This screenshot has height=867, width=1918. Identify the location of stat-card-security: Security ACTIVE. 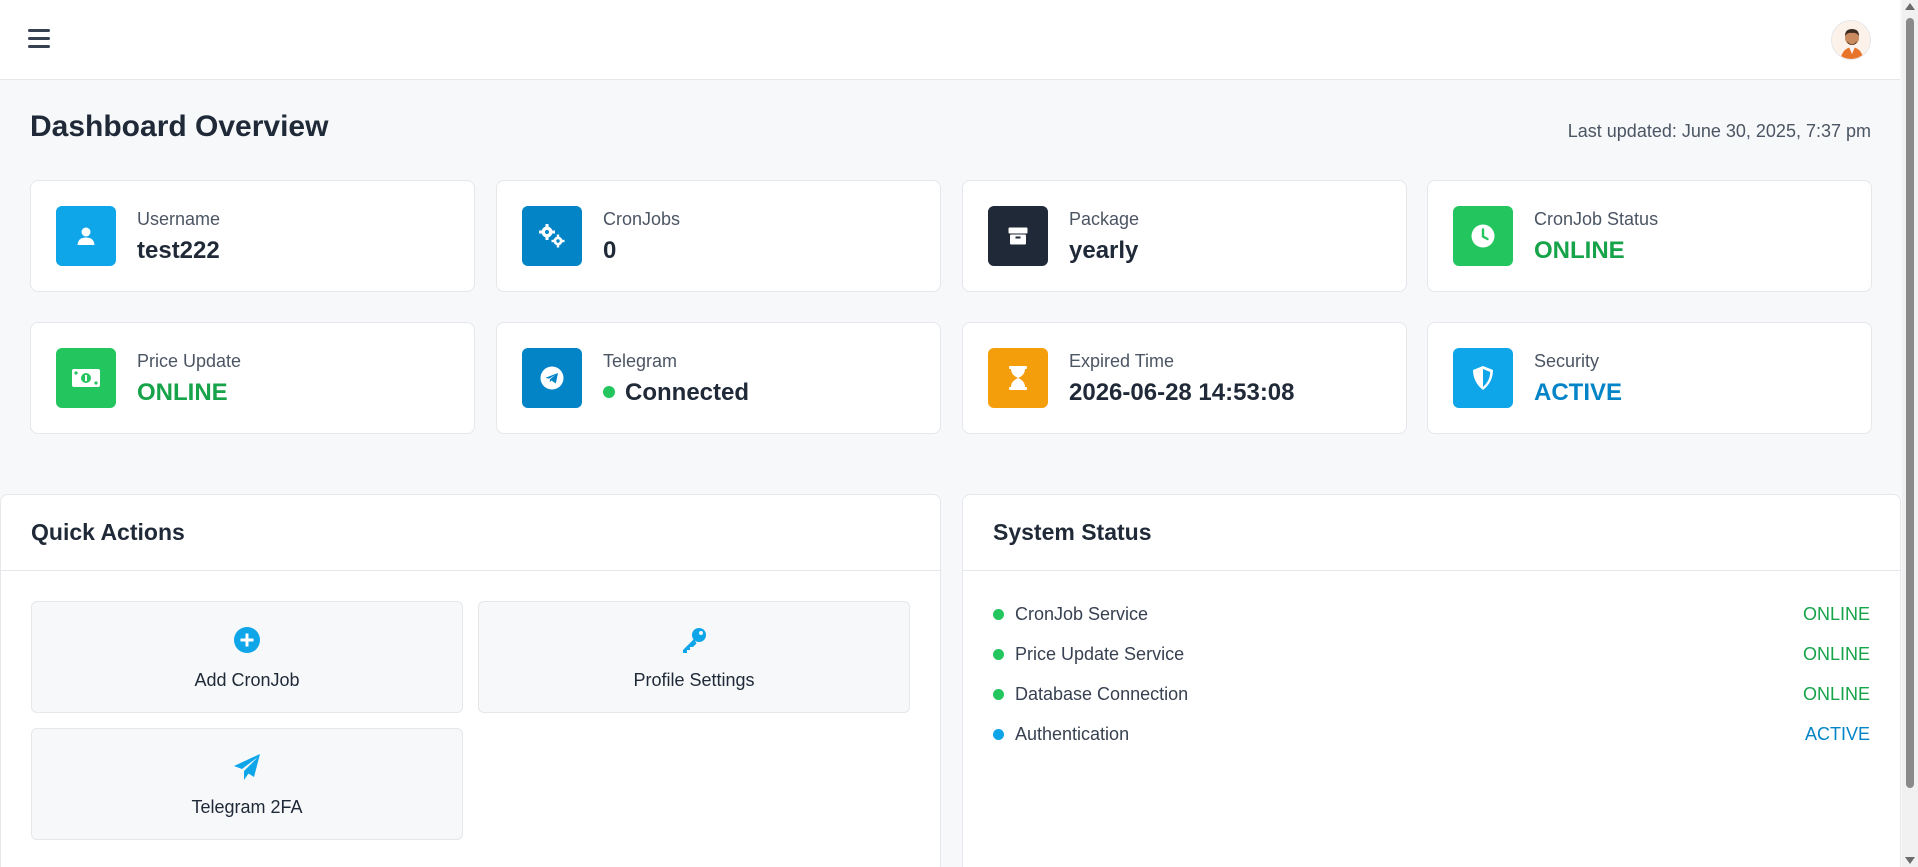
(1649, 378).